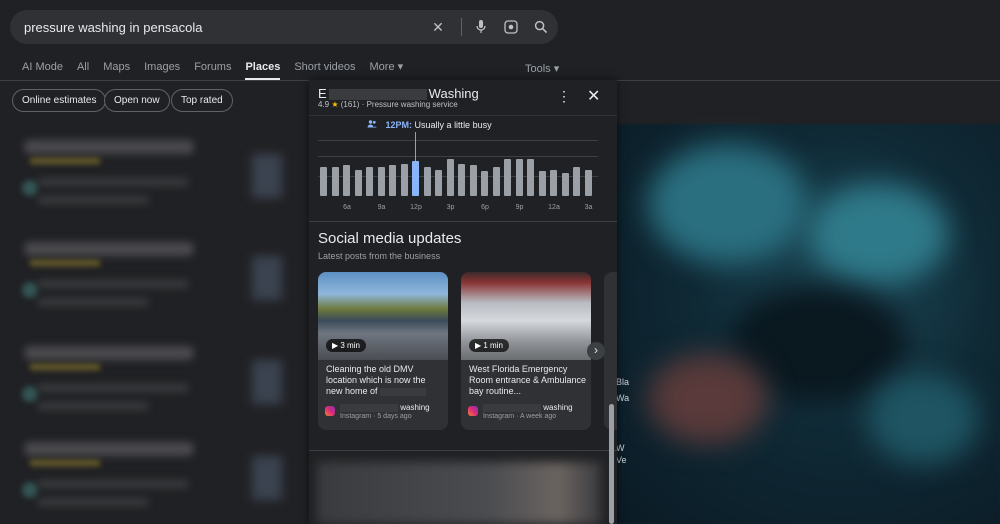 This screenshot has height=524, width=1000. What do you see at coordinates (519, 207) in the screenshot?
I see `chart-tick-label: 9p` at bounding box center [519, 207].